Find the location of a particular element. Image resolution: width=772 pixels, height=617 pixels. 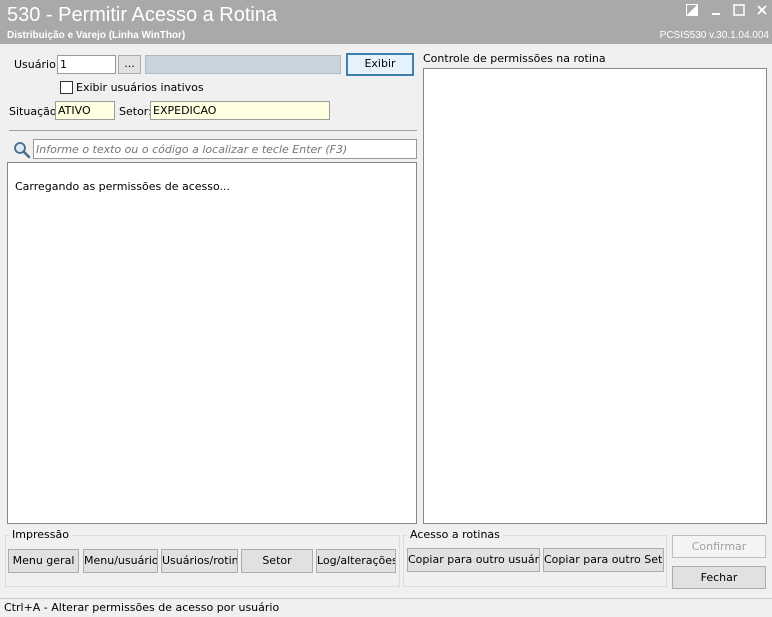

window-title: 530 - Permitir Acesso a Rotina is located at coordinates (142, 15).